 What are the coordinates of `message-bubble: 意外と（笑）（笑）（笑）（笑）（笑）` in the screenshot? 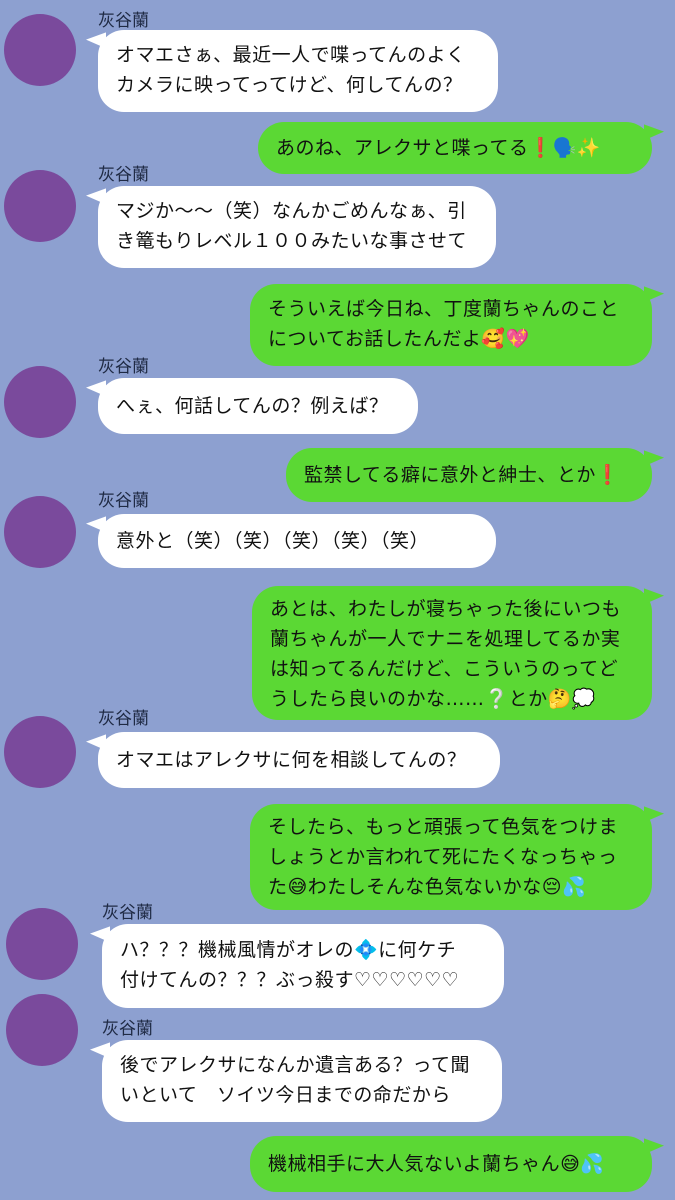 It's located at (297, 541).